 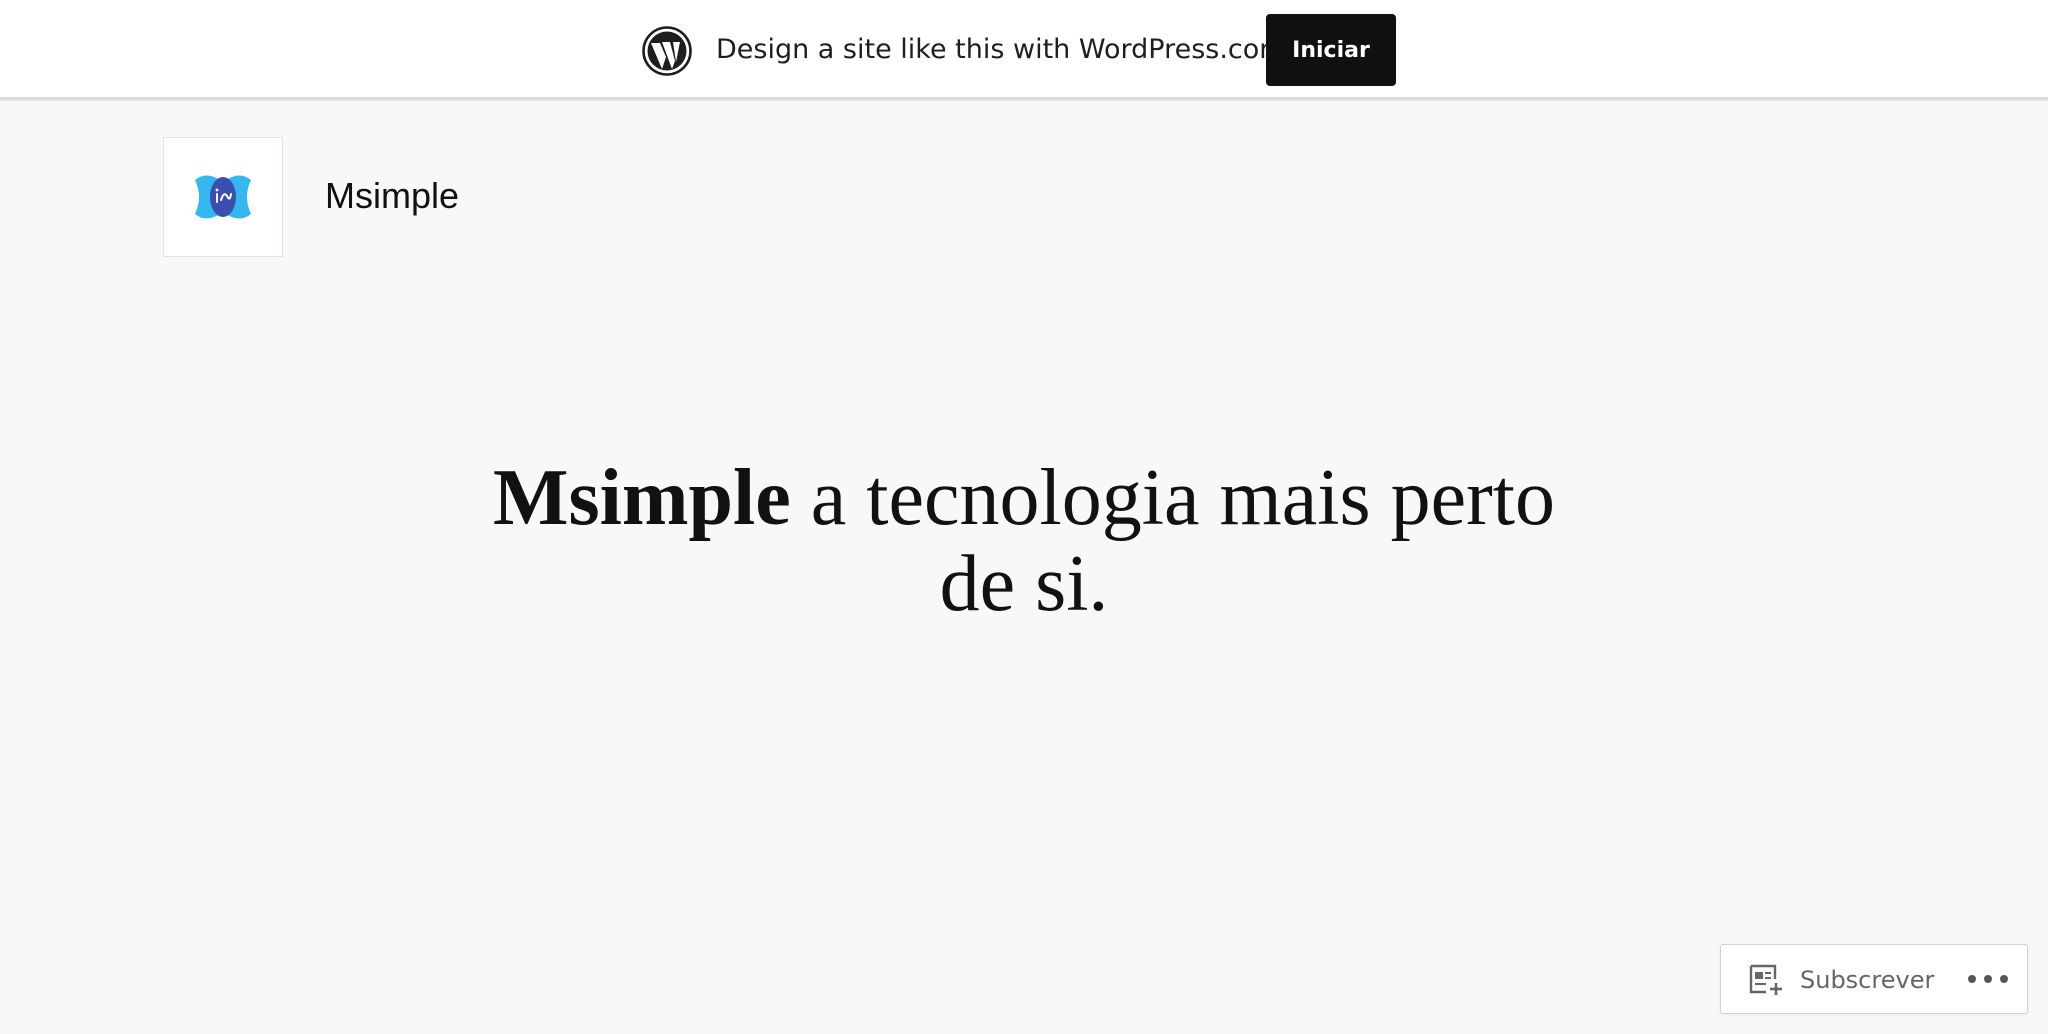 I want to click on msimple-logo-icon, so click(x=223, y=197).